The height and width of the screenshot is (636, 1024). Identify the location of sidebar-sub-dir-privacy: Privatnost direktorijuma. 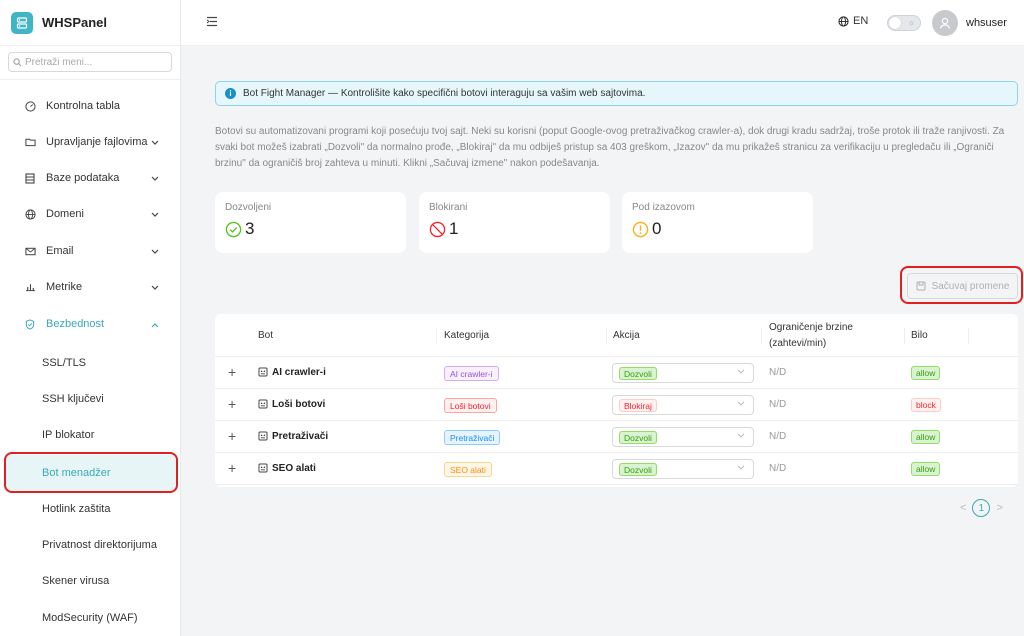
(90, 545).